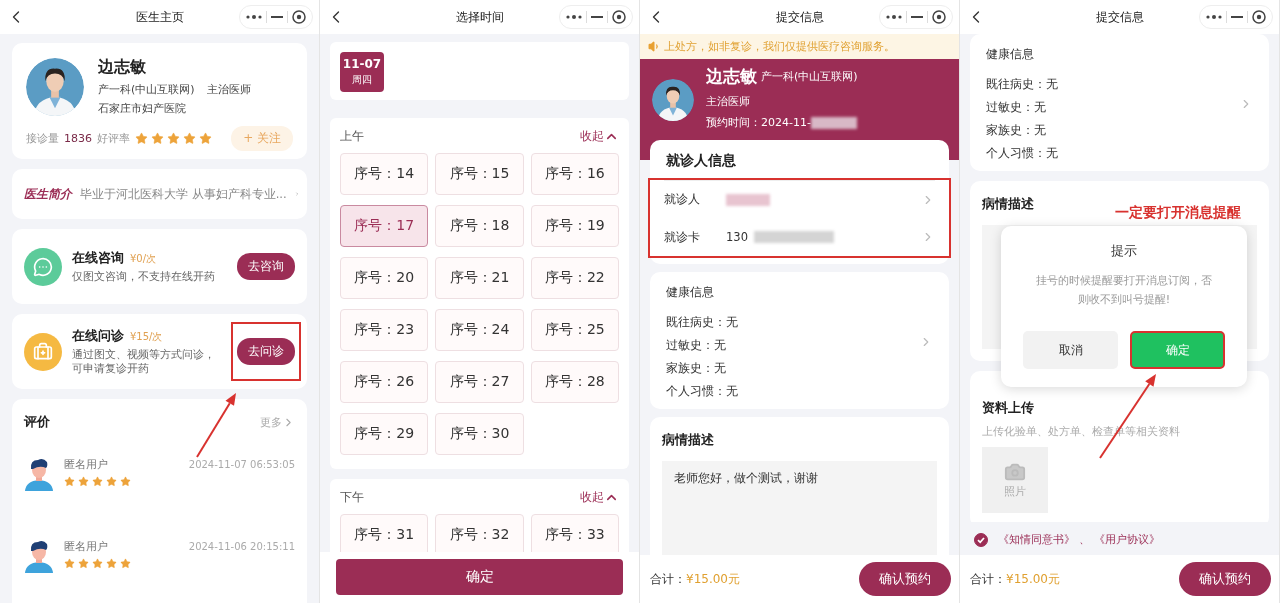 This screenshot has width=1280, height=603. What do you see at coordinates (118, 335) in the screenshot?
I see `service-name: 在线问诊 ¥15/次` at bounding box center [118, 335].